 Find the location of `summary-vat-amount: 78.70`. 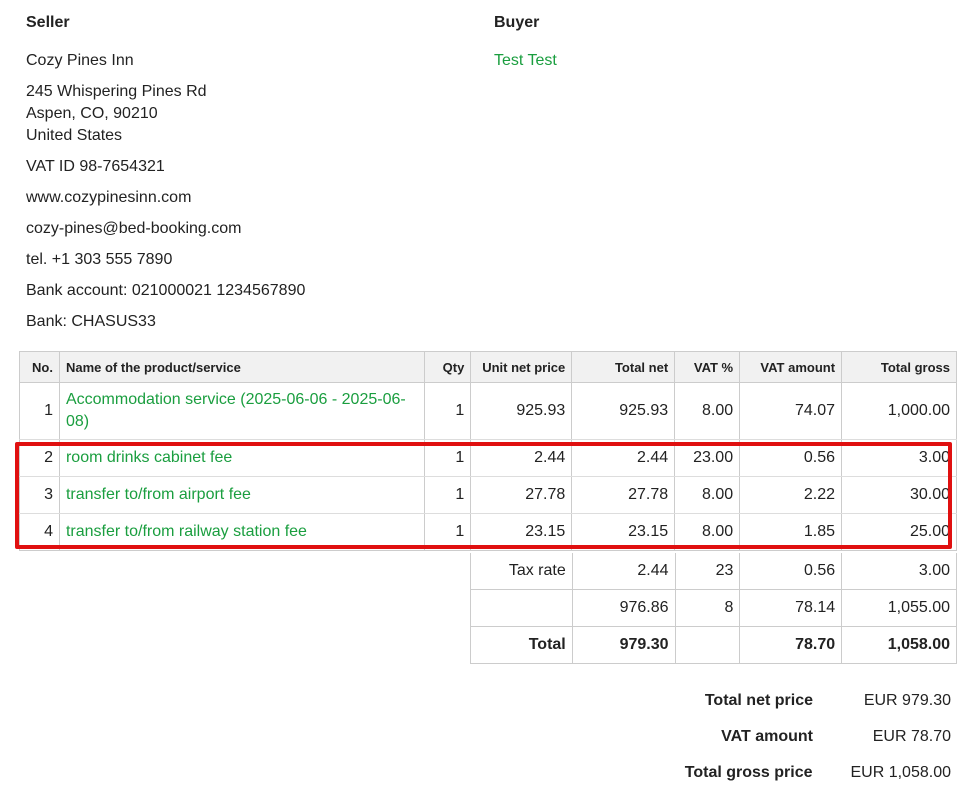

summary-vat-amount: 78.70 is located at coordinates (791, 645).